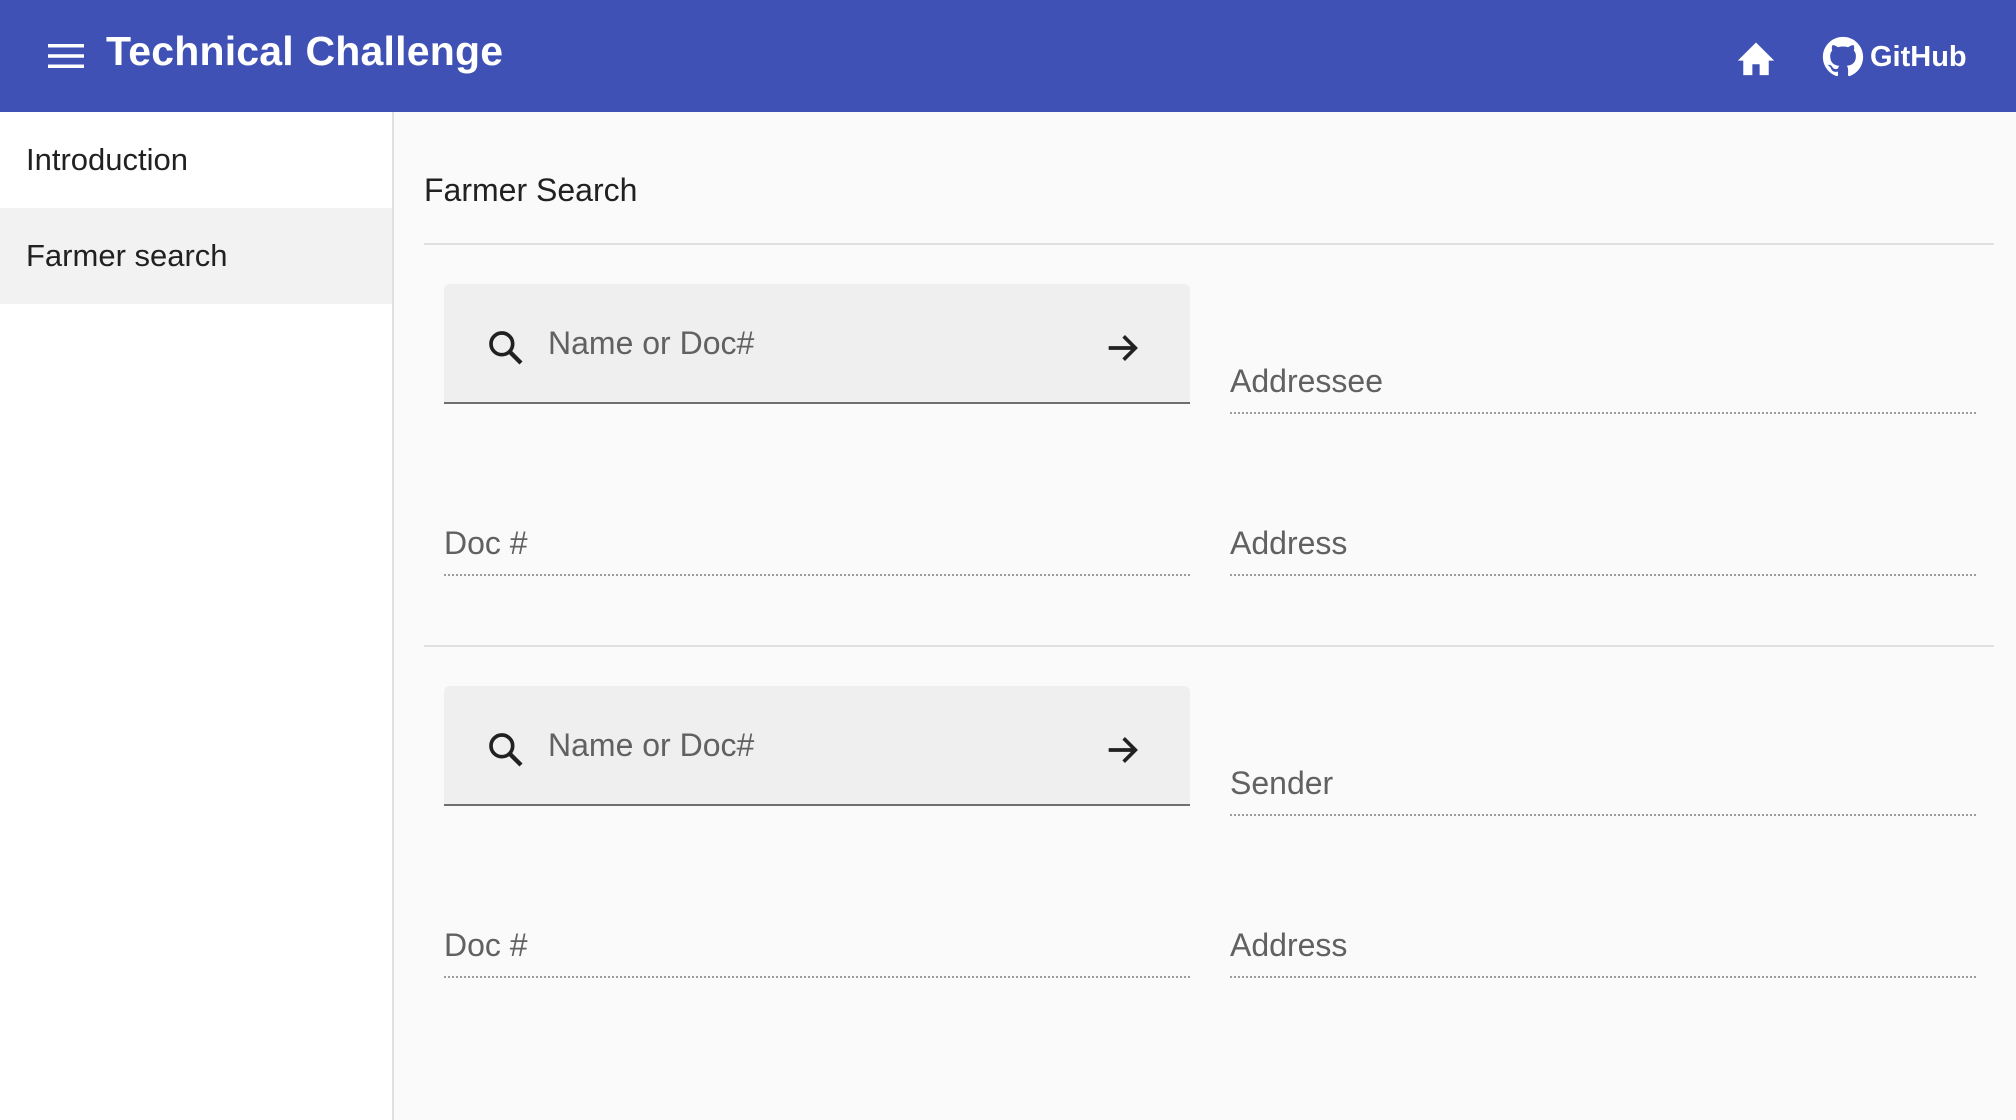  I want to click on sidebar-item-farmer-search: Farmer search, so click(196, 256).